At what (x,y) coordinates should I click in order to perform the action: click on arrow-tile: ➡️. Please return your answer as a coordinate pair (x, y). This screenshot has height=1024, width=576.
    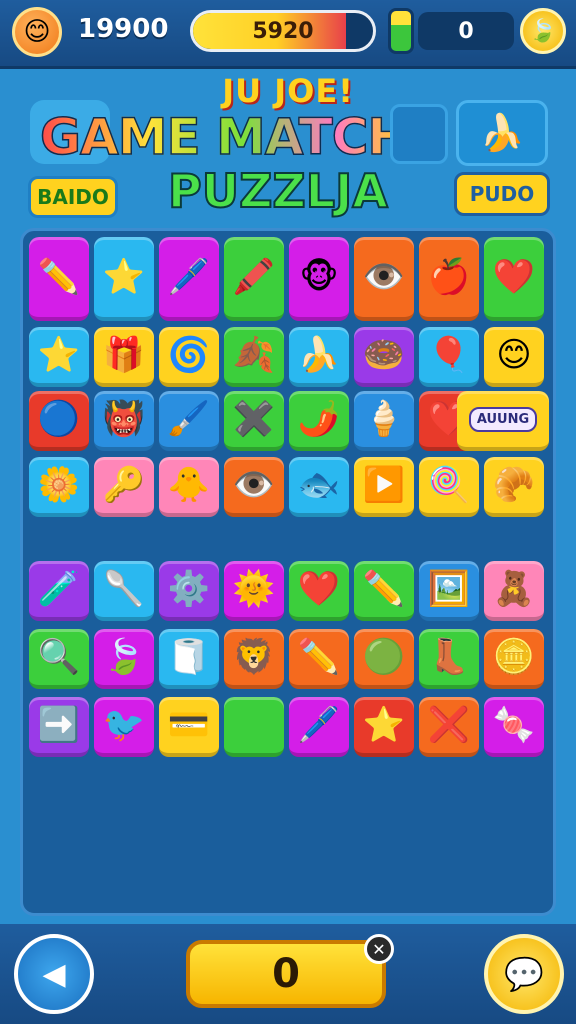
    Looking at the image, I should click on (59, 727).